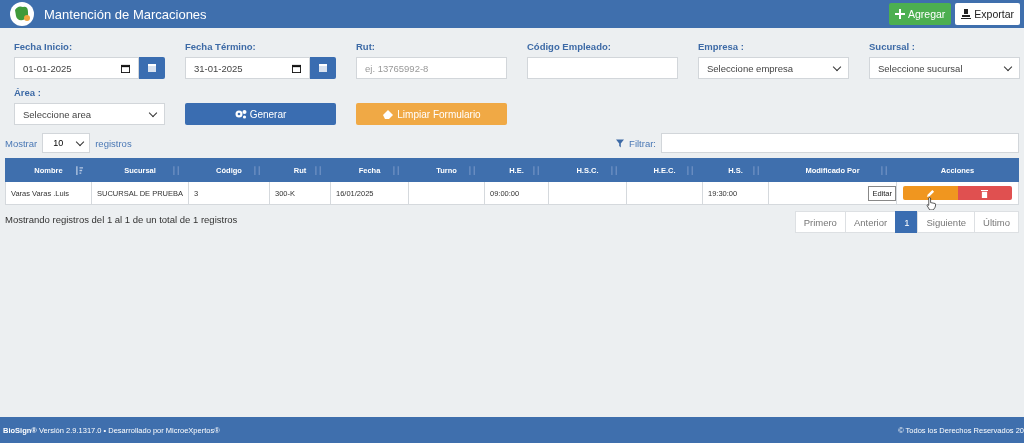 The image size is (1024, 443). I want to click on eraser-icon, so click(388, 114).